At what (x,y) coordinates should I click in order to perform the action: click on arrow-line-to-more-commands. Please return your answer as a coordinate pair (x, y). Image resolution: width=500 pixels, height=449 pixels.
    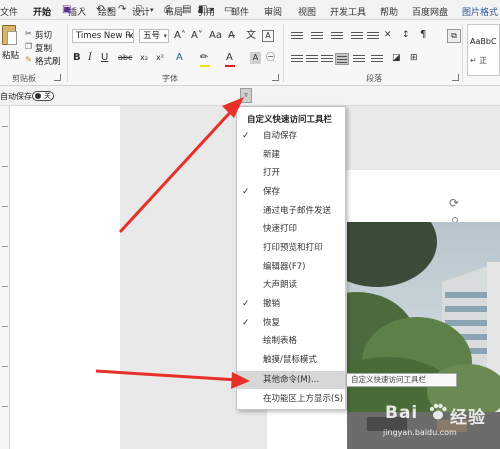
    Looking at the image, I should click on (167, 375).